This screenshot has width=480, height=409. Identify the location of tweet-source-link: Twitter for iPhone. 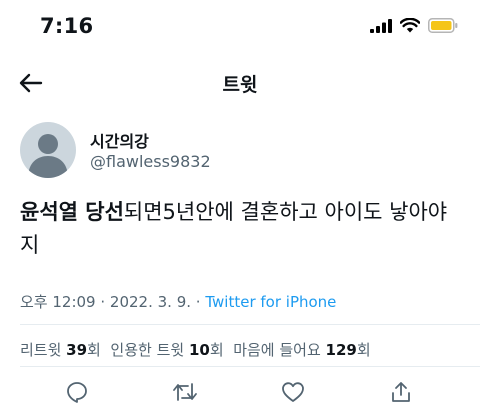
(270, 302).